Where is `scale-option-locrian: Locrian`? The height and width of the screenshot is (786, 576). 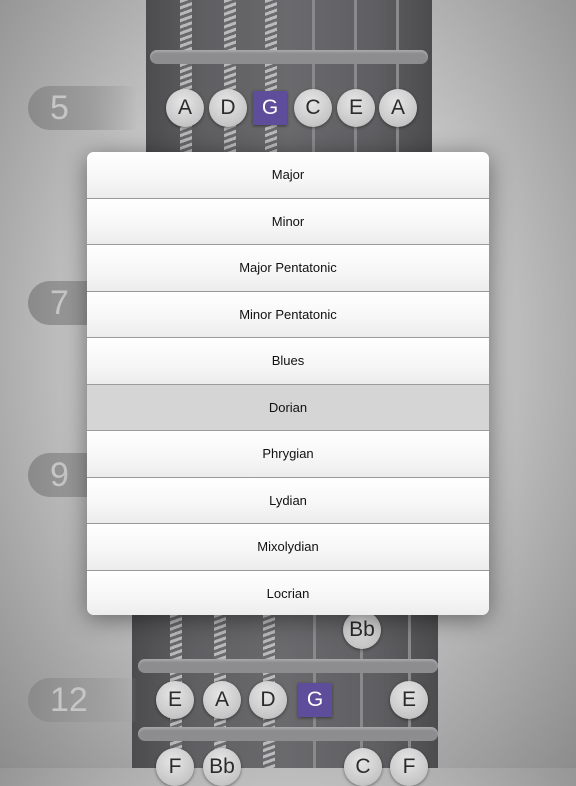
scale-option-locrian: Locrian is located at coordinates (288, 592).